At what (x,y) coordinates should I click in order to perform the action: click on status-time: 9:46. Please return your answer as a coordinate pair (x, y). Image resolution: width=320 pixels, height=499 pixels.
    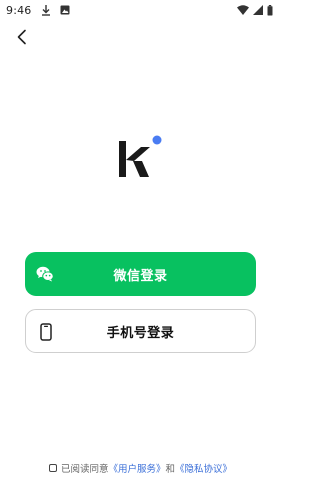
    Looking at the image, I should click on (19, 10).